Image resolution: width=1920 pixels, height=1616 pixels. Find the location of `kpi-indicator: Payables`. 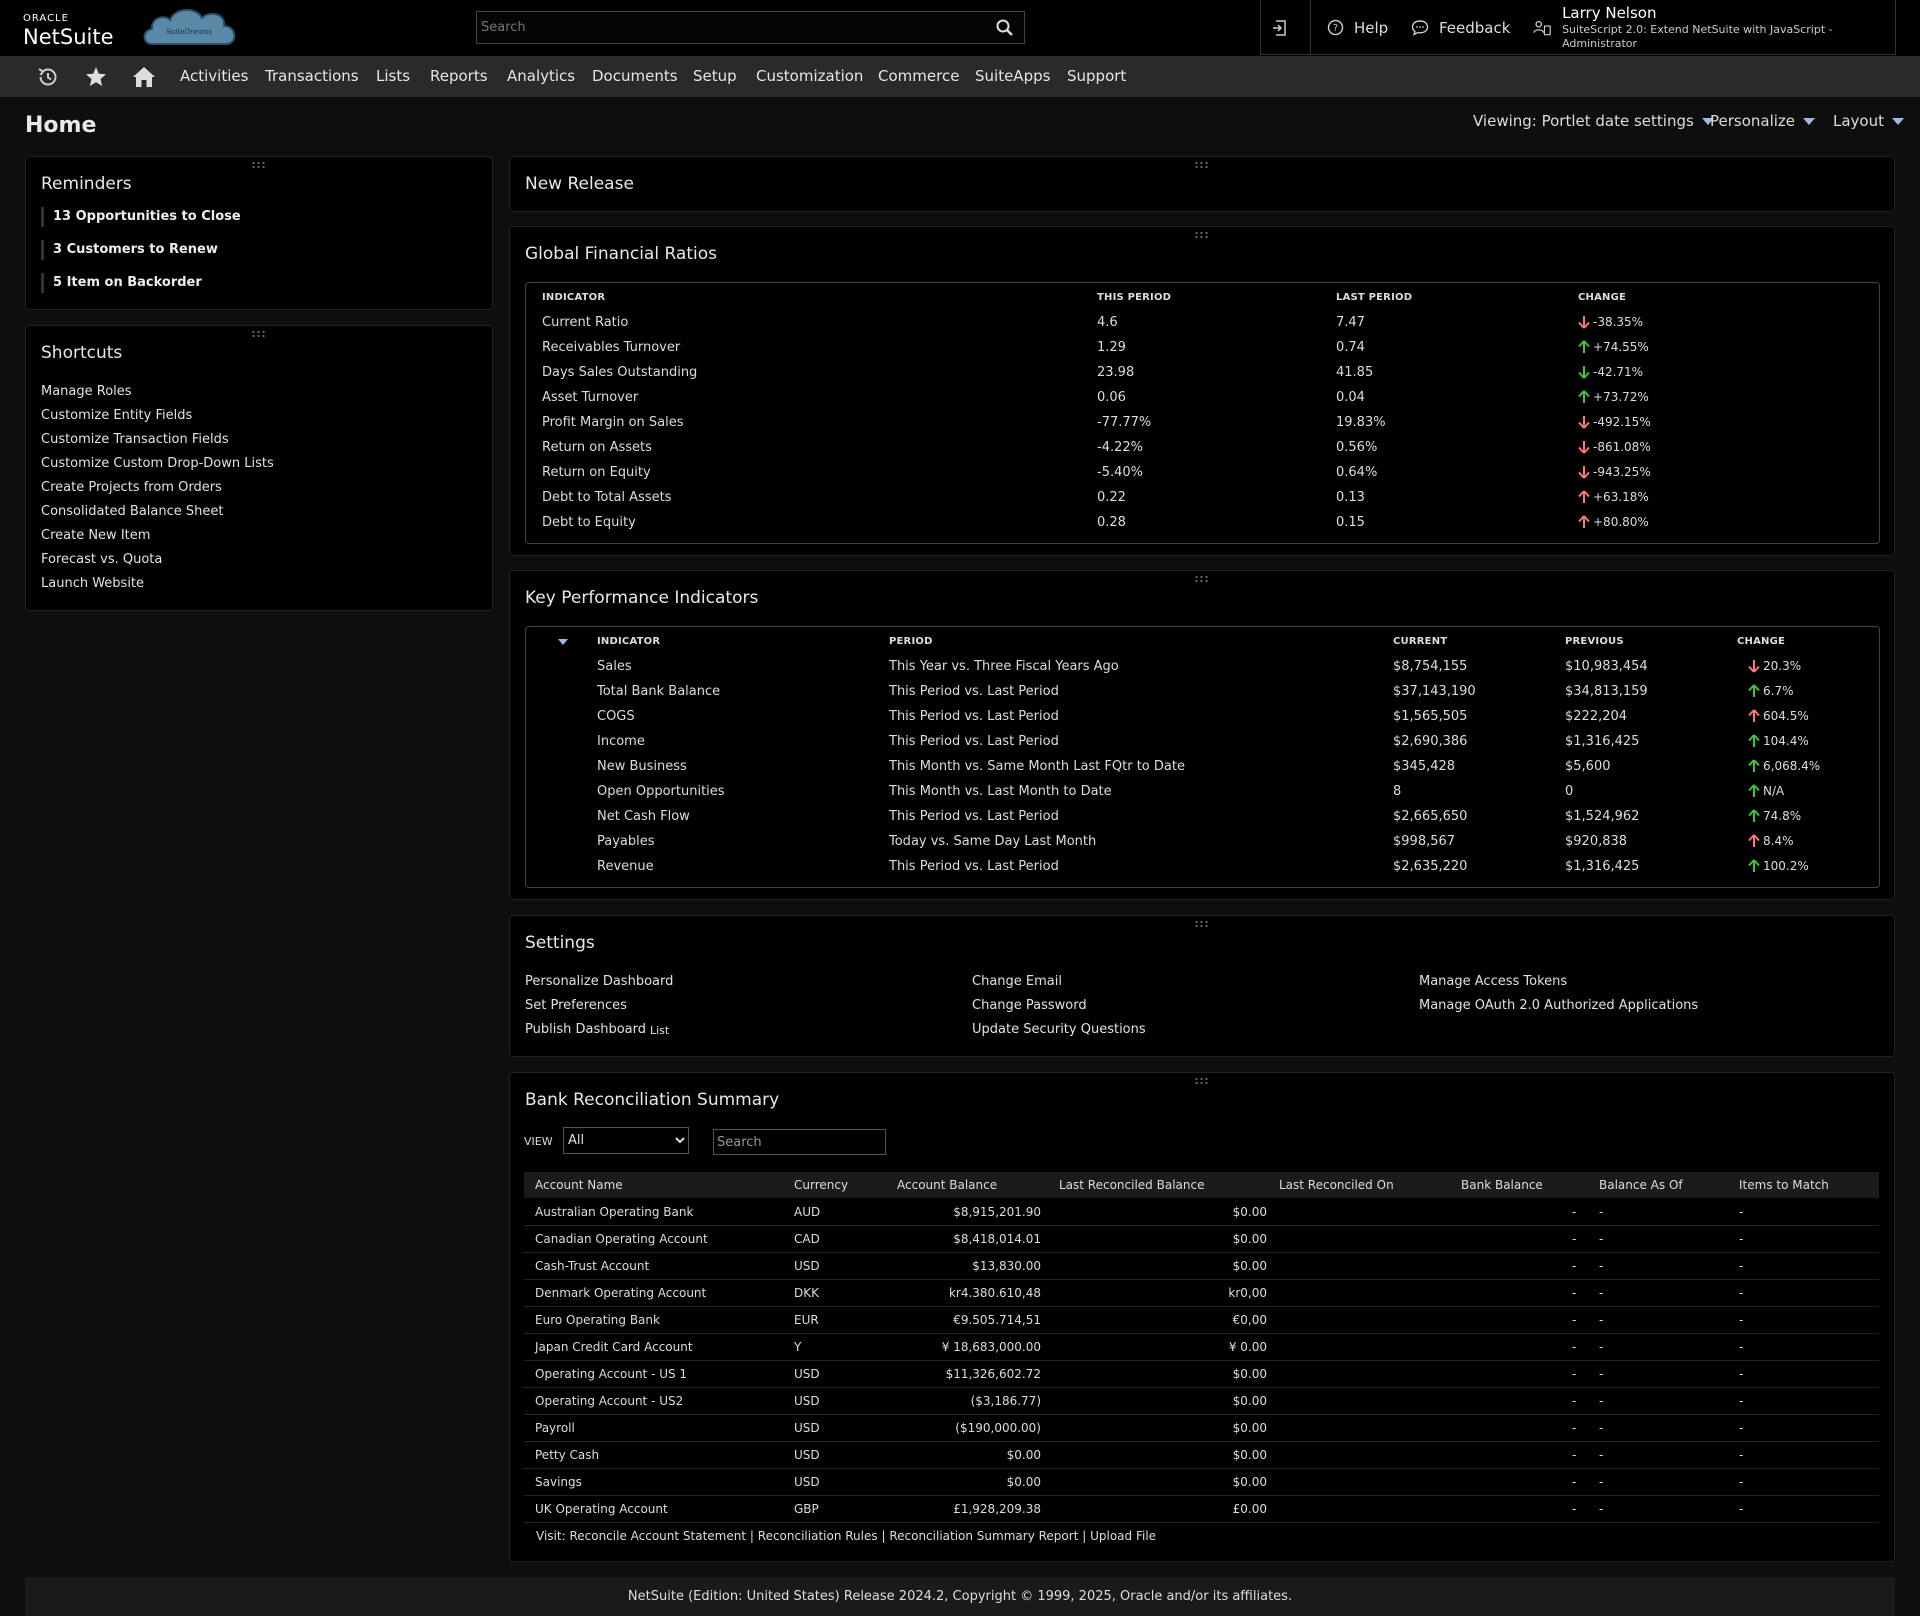

kpi-indicator: Payables is located at coordinates (626, 841).